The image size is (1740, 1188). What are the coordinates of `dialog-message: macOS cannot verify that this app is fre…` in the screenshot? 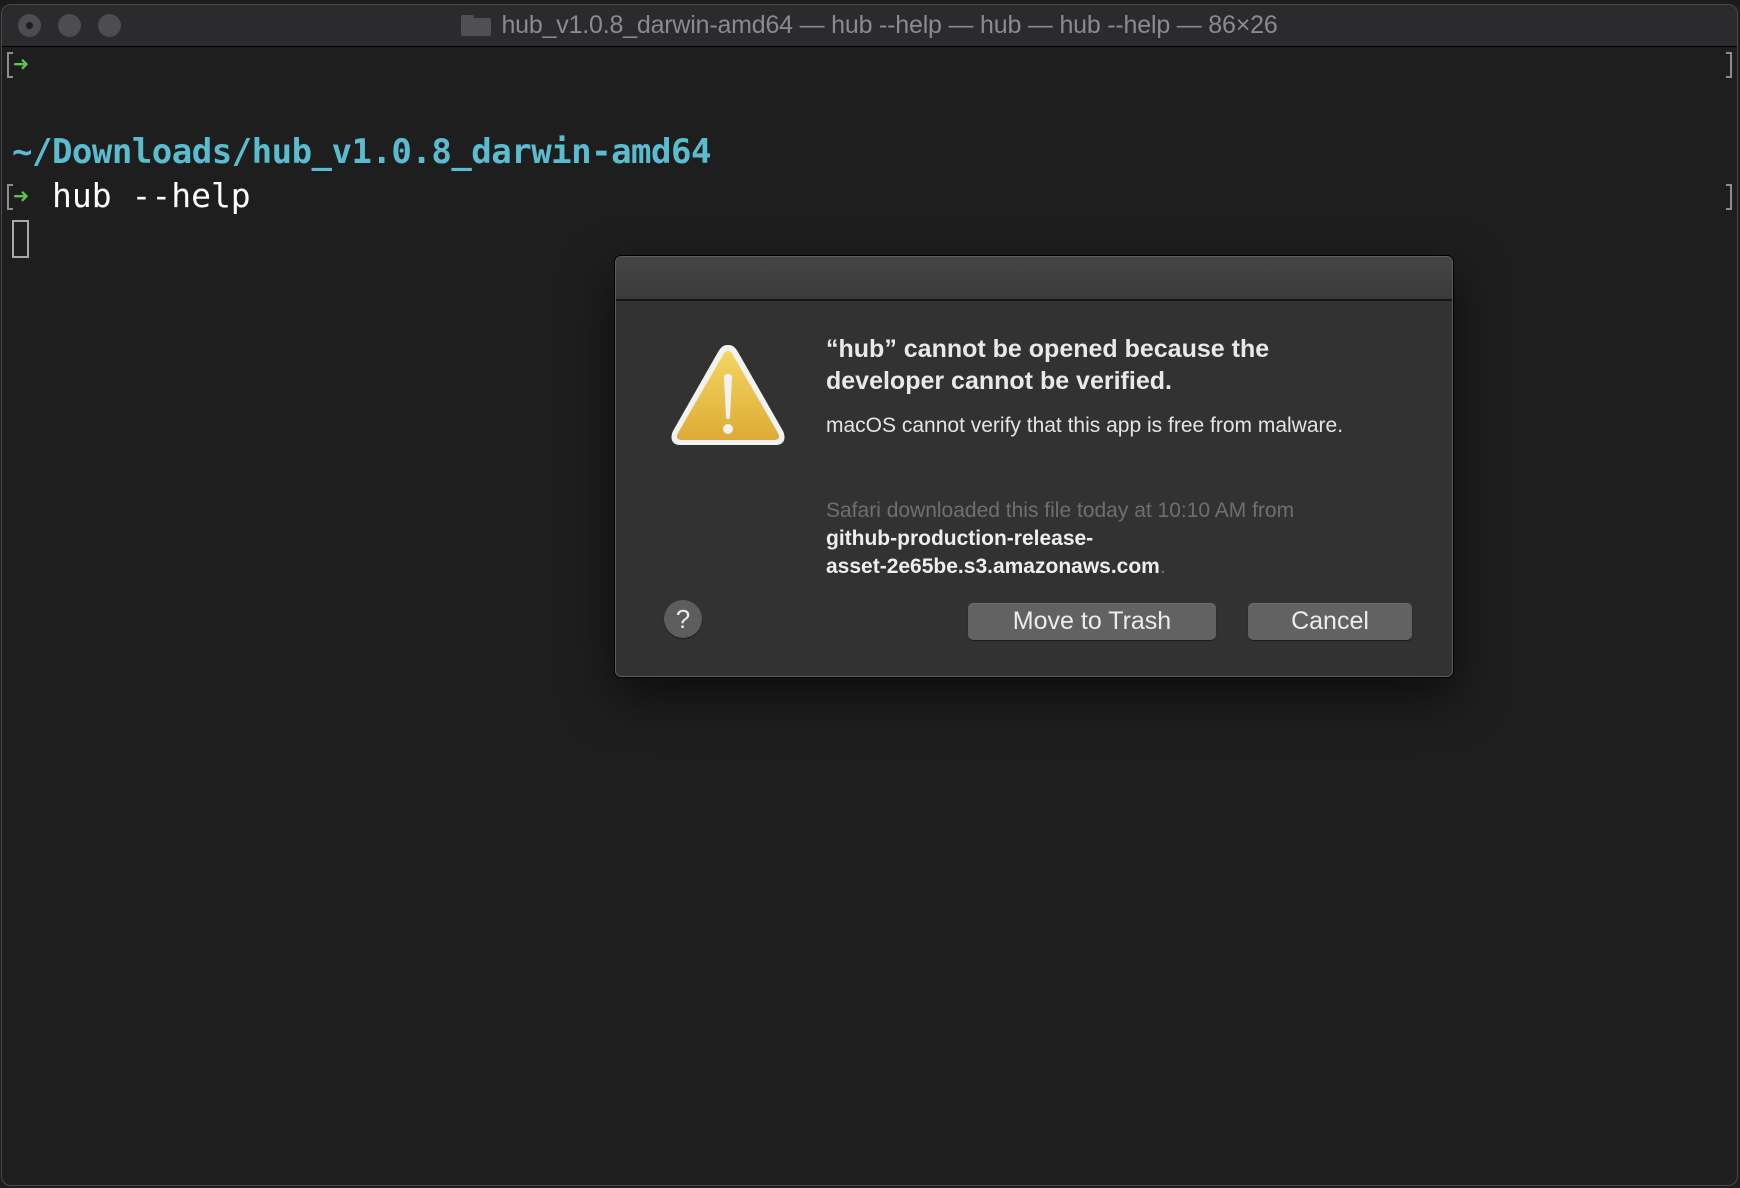 It's located at (1085, 425).